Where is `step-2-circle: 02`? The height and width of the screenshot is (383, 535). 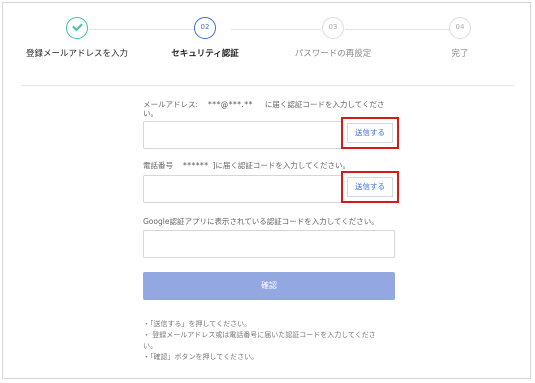 step-2-circle: 02 is located at coordinates (205, 28).